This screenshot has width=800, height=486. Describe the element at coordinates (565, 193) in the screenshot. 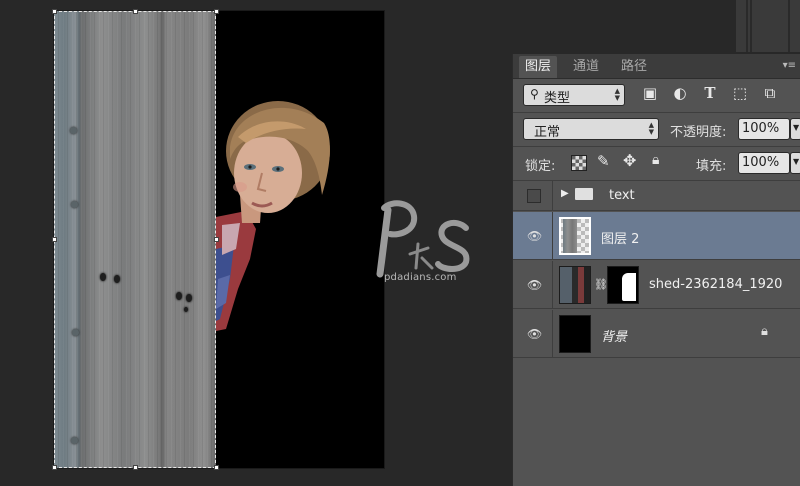

I see `disclosure-triangle-icon: ▶` at that location.